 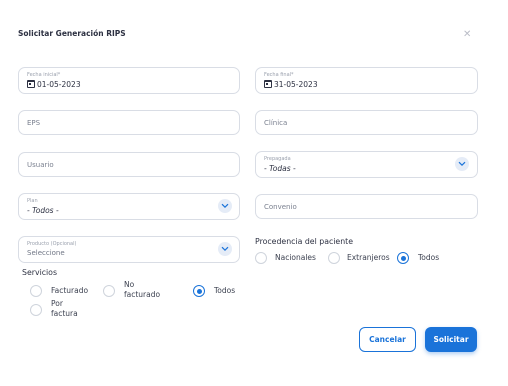 I want to click on radio-por-factura, so click(x=36, y=310).